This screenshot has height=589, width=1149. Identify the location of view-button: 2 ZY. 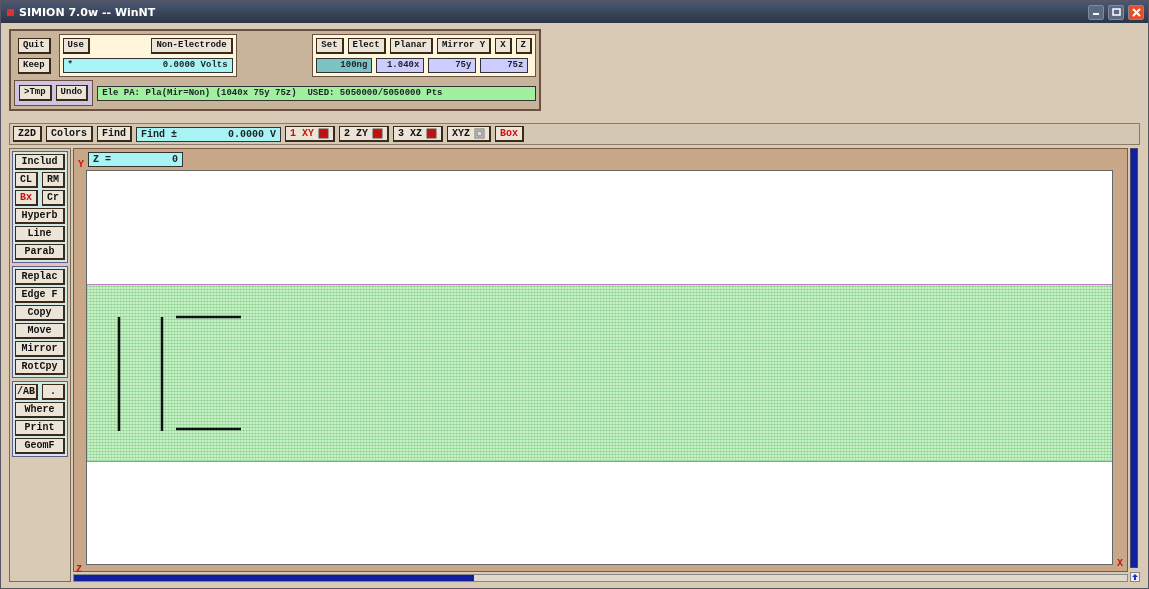
(364, 134).